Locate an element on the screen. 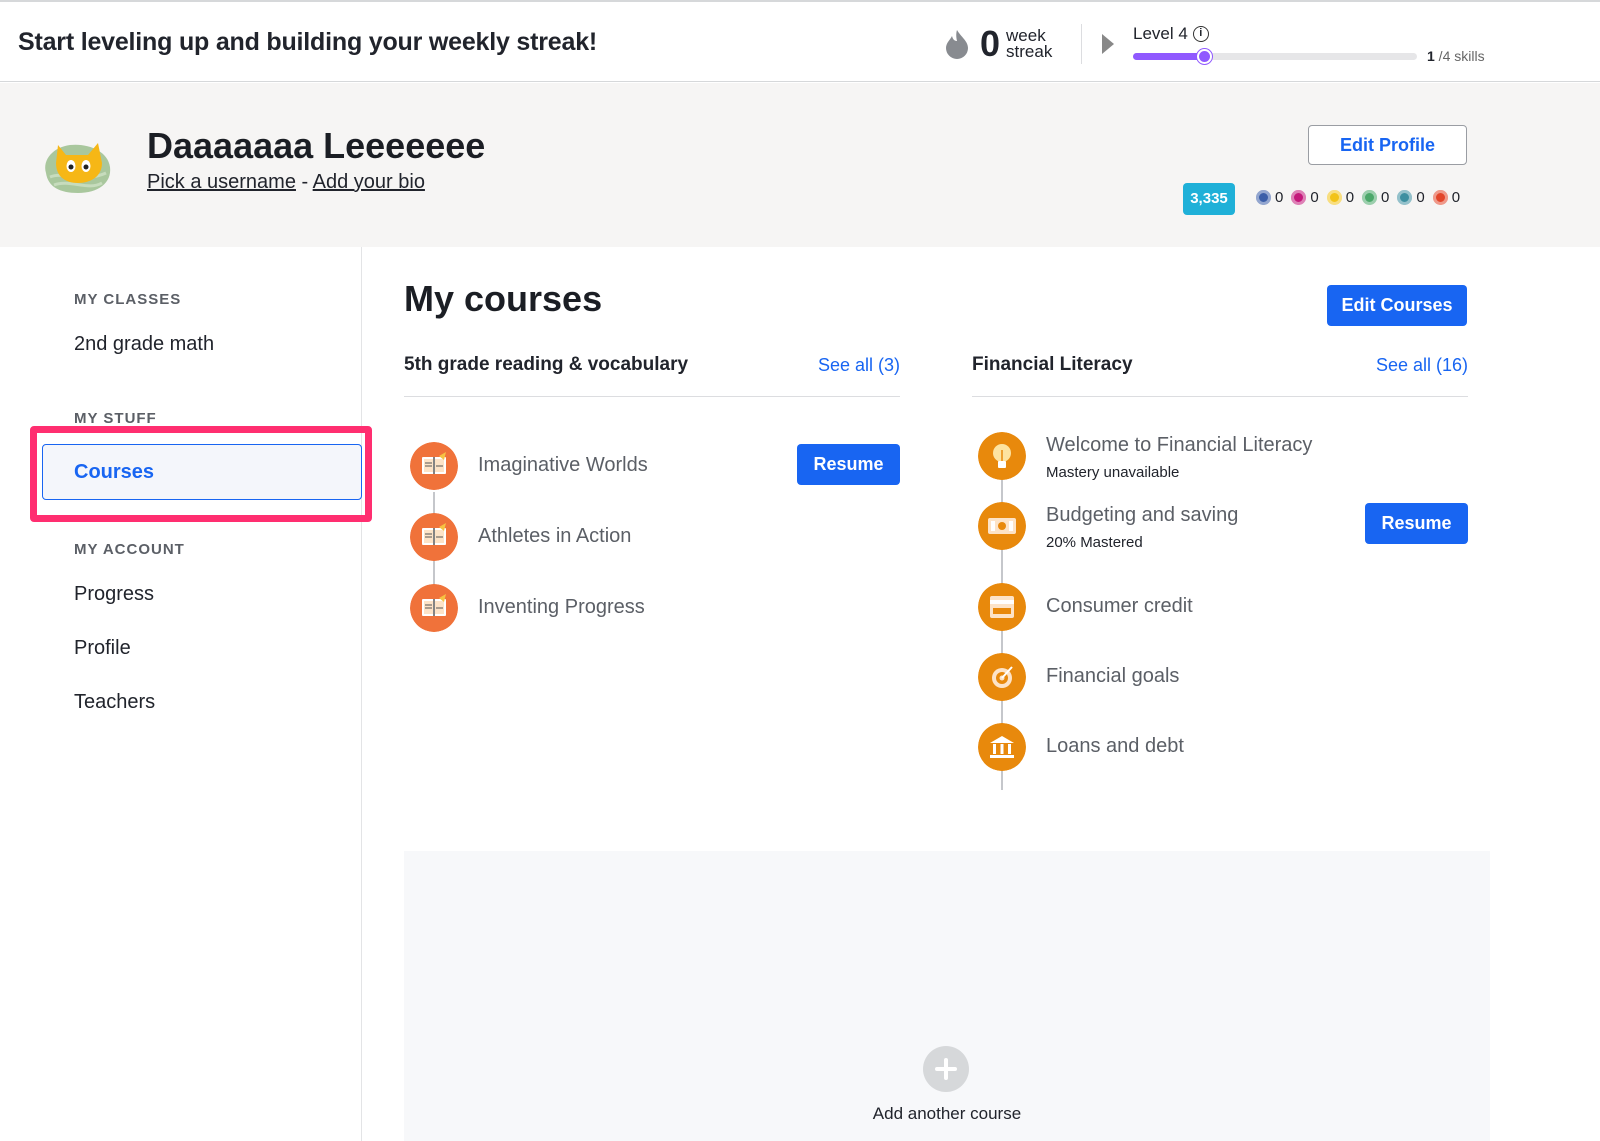  badge-counts: 0 0 0 0 0 0 is located at coordinates (1358, 197).